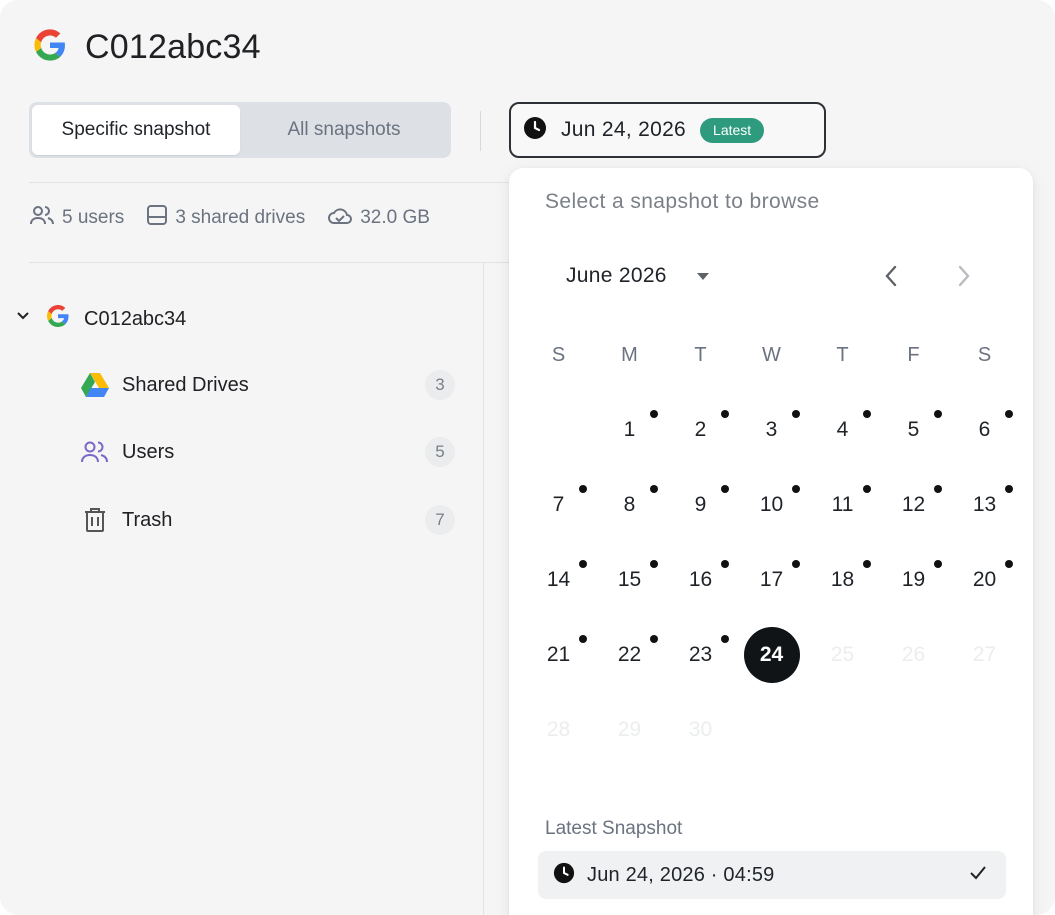  I want to click on calendar-day-number: 12, so click(913, 504).